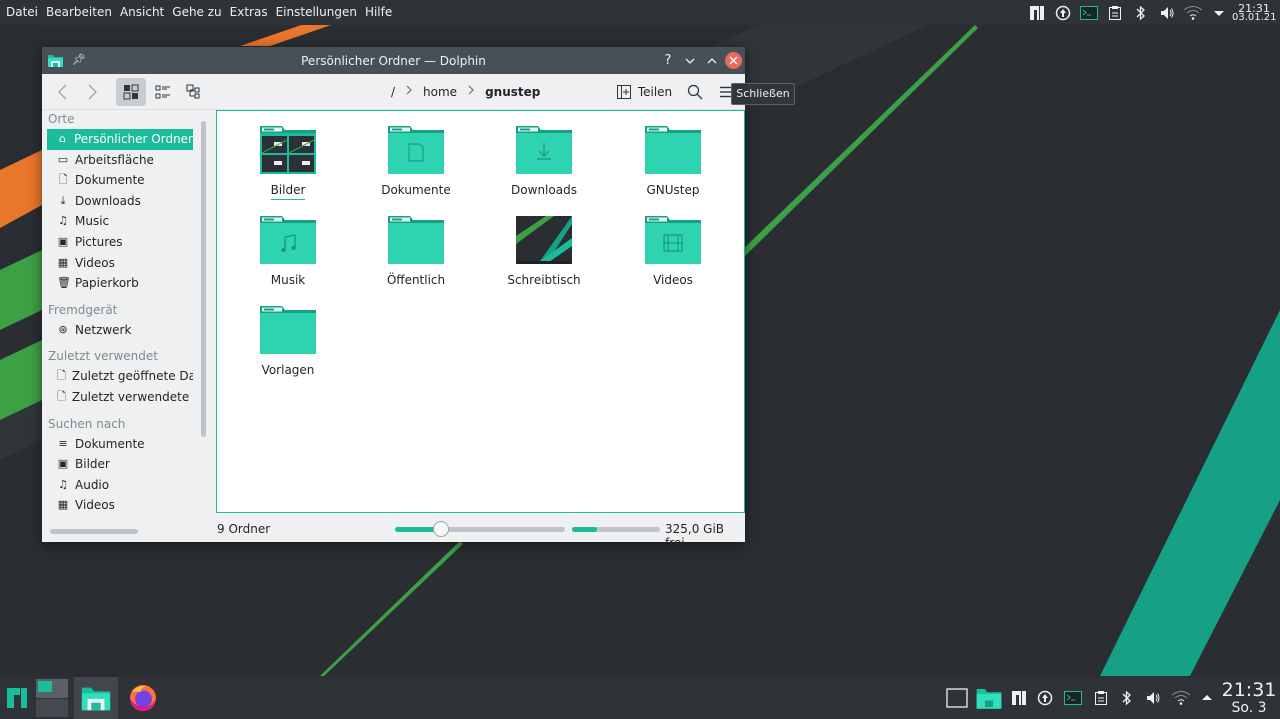 Image resolution: width=1280 pixels, height=719 pixels. I want to click on chevron-down-icon, so click(690, 61).